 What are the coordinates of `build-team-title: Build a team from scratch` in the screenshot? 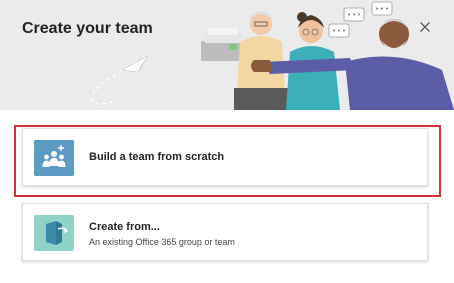 It's located at (157, 157).